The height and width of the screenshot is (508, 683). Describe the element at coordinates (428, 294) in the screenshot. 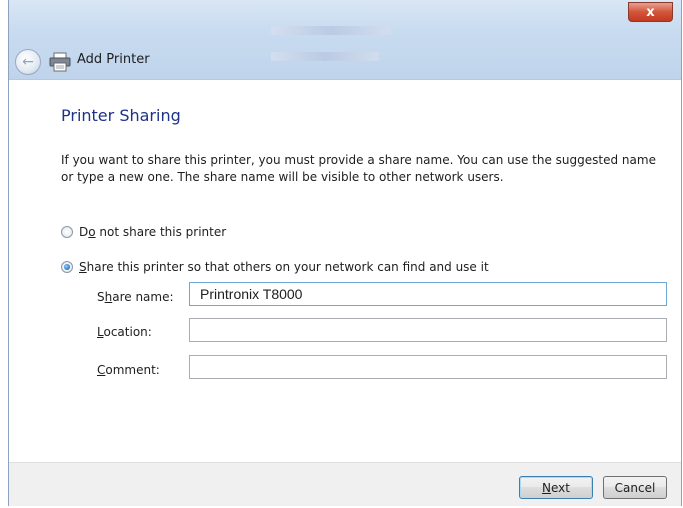

I see `share-name-input: Printronix T8000` at that location.